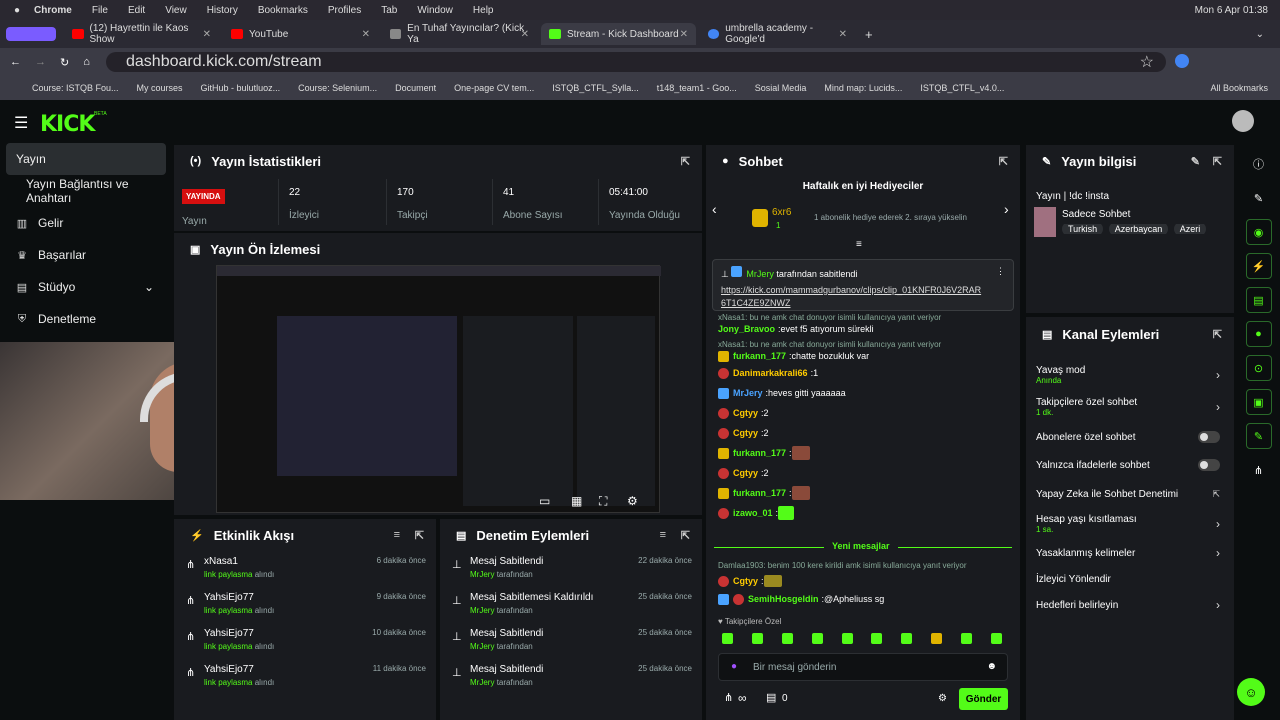  What do you see at coordinates (942, 698) in the screenshot?
I see `gear-icon: ⚙` at bounding box center [942, 698].